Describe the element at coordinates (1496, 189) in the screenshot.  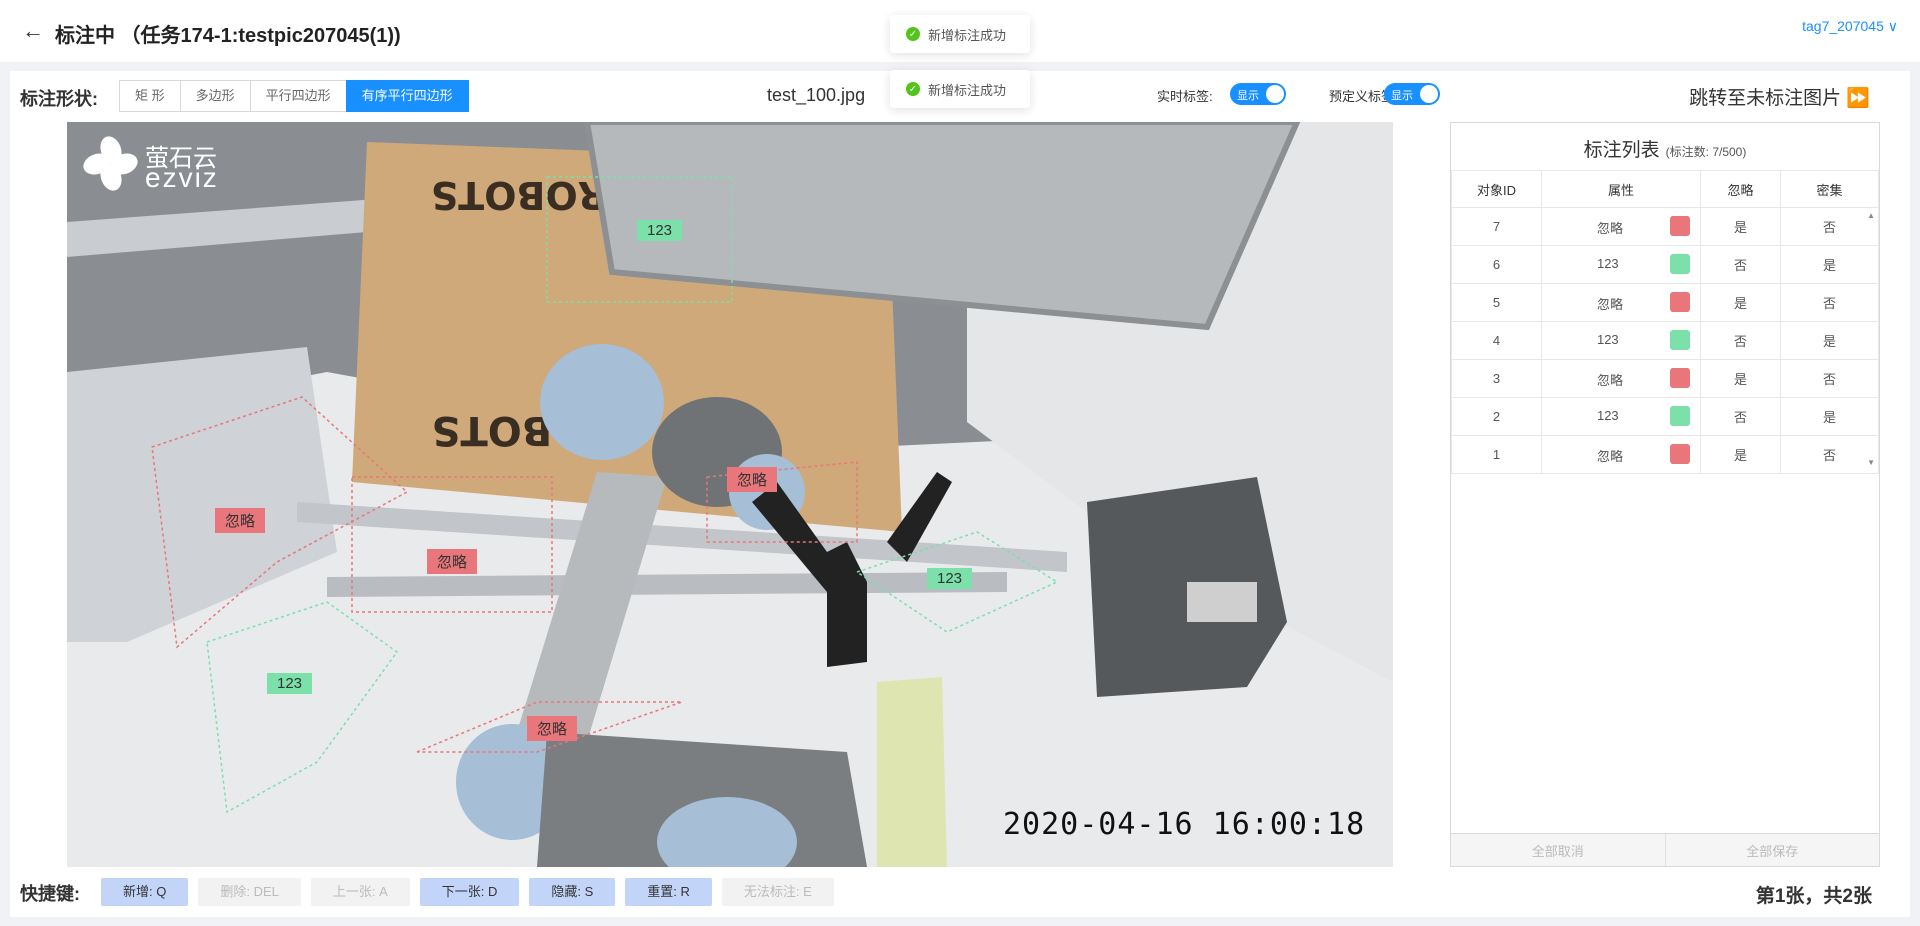
I see `col-object-id: 对象ID` at that location.